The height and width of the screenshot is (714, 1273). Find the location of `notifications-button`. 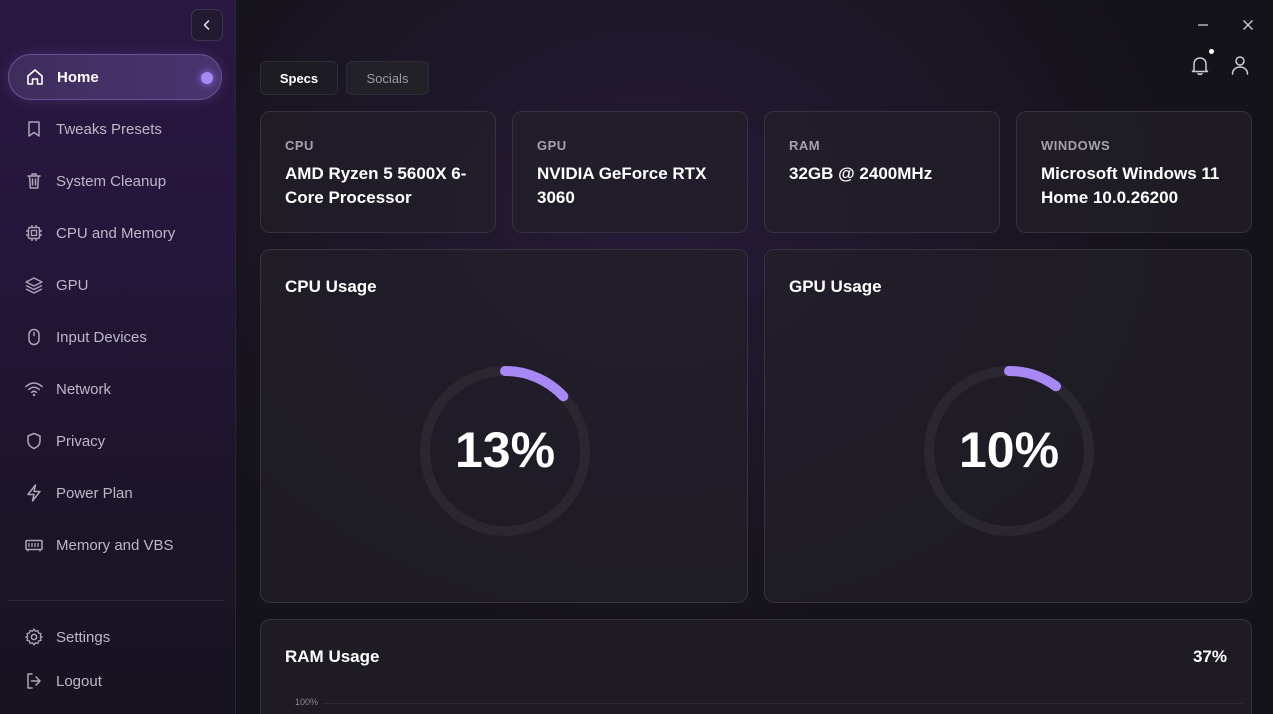

notifications-button is located at coordinates (1200, 65).